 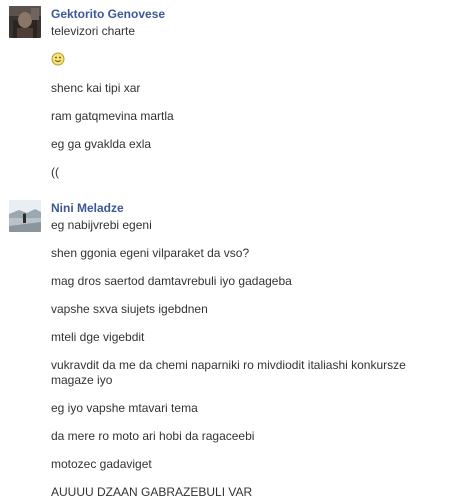 I want to click on message-text: televizori charte, so click(x=93, y=31).